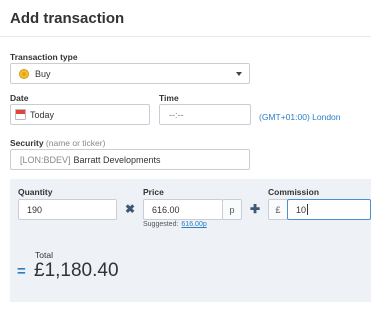  I want to click on price-input: 616.00, so click(183, 209).